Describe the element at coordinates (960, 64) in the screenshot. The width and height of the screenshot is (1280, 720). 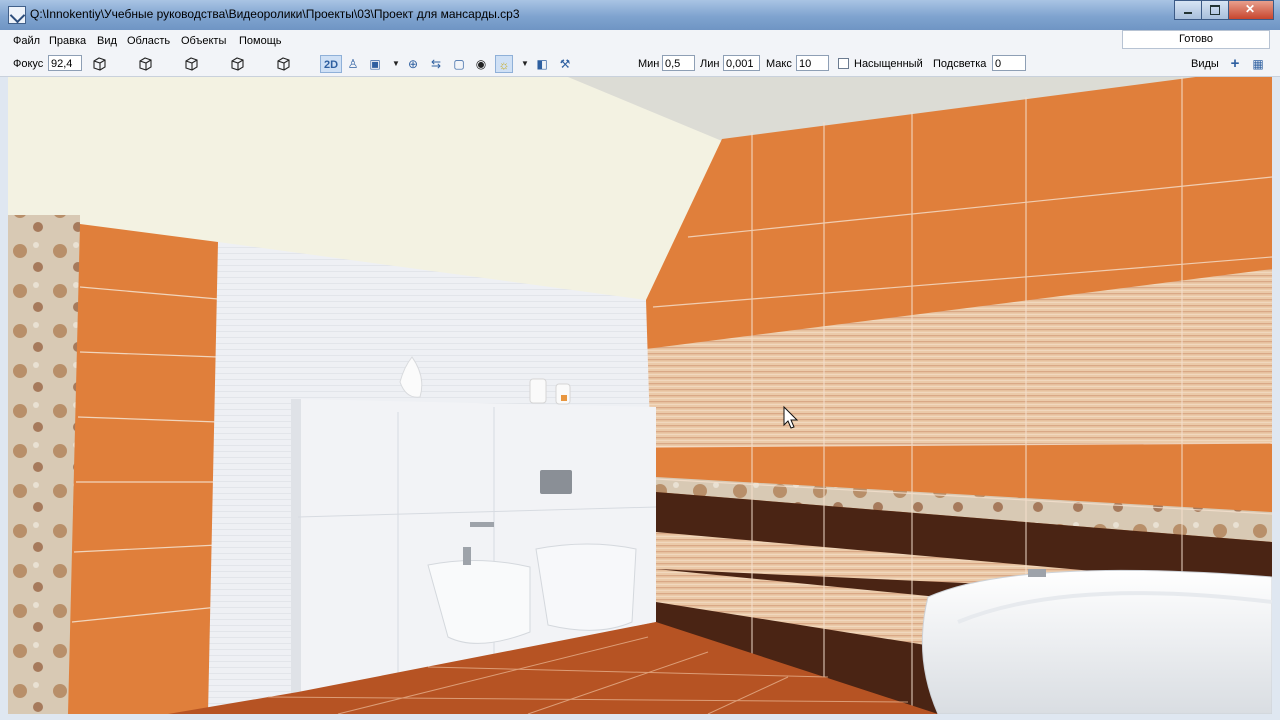
I see `backlight-label: Подсветка` at that location.